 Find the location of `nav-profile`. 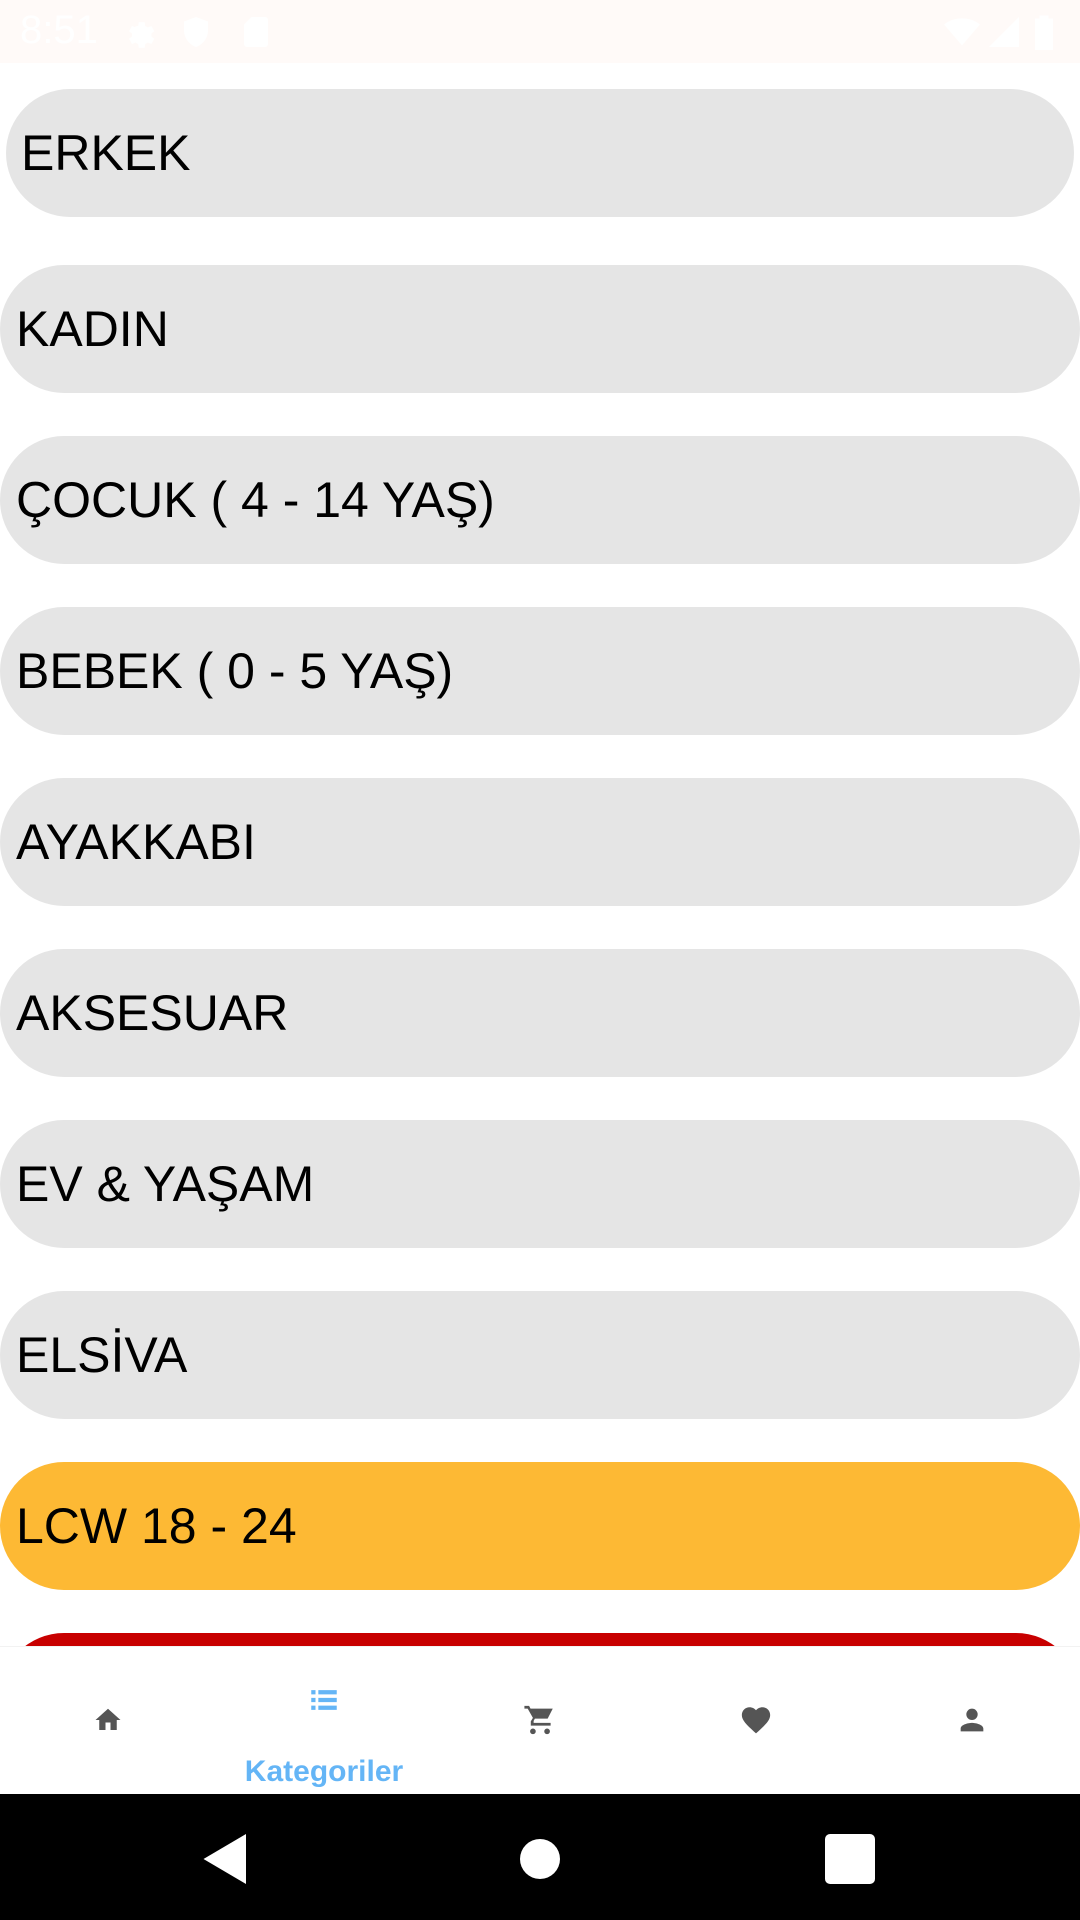

nav-profile is located at coordinates (972, 1721).